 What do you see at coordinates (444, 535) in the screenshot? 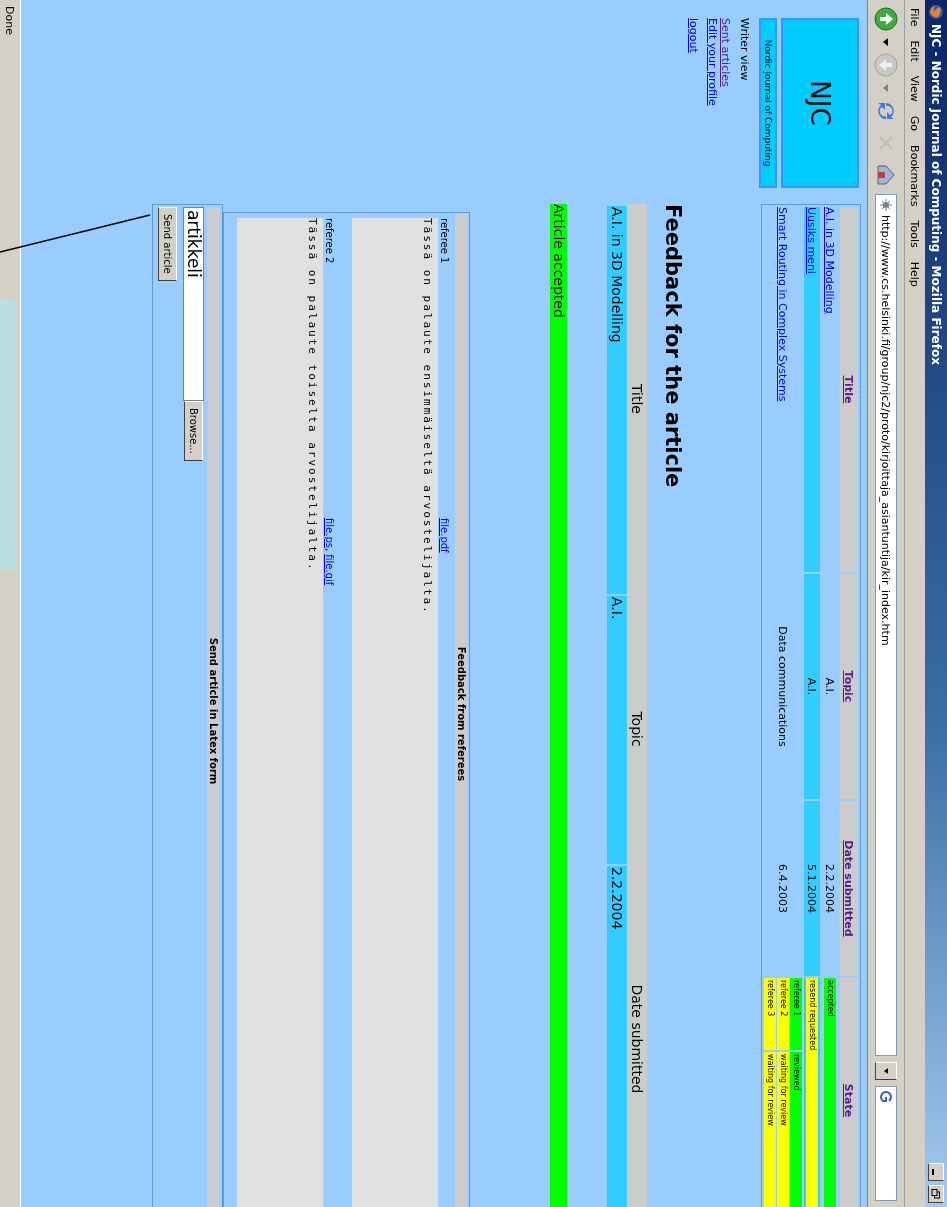
I see `file-link: file.pdf` at bounding box center [444, 535].